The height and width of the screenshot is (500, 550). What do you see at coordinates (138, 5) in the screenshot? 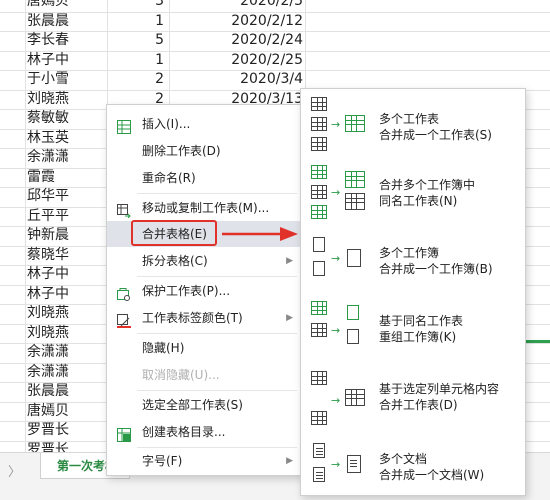
I see `count-cell: 3` at bounding box center [138, 5].